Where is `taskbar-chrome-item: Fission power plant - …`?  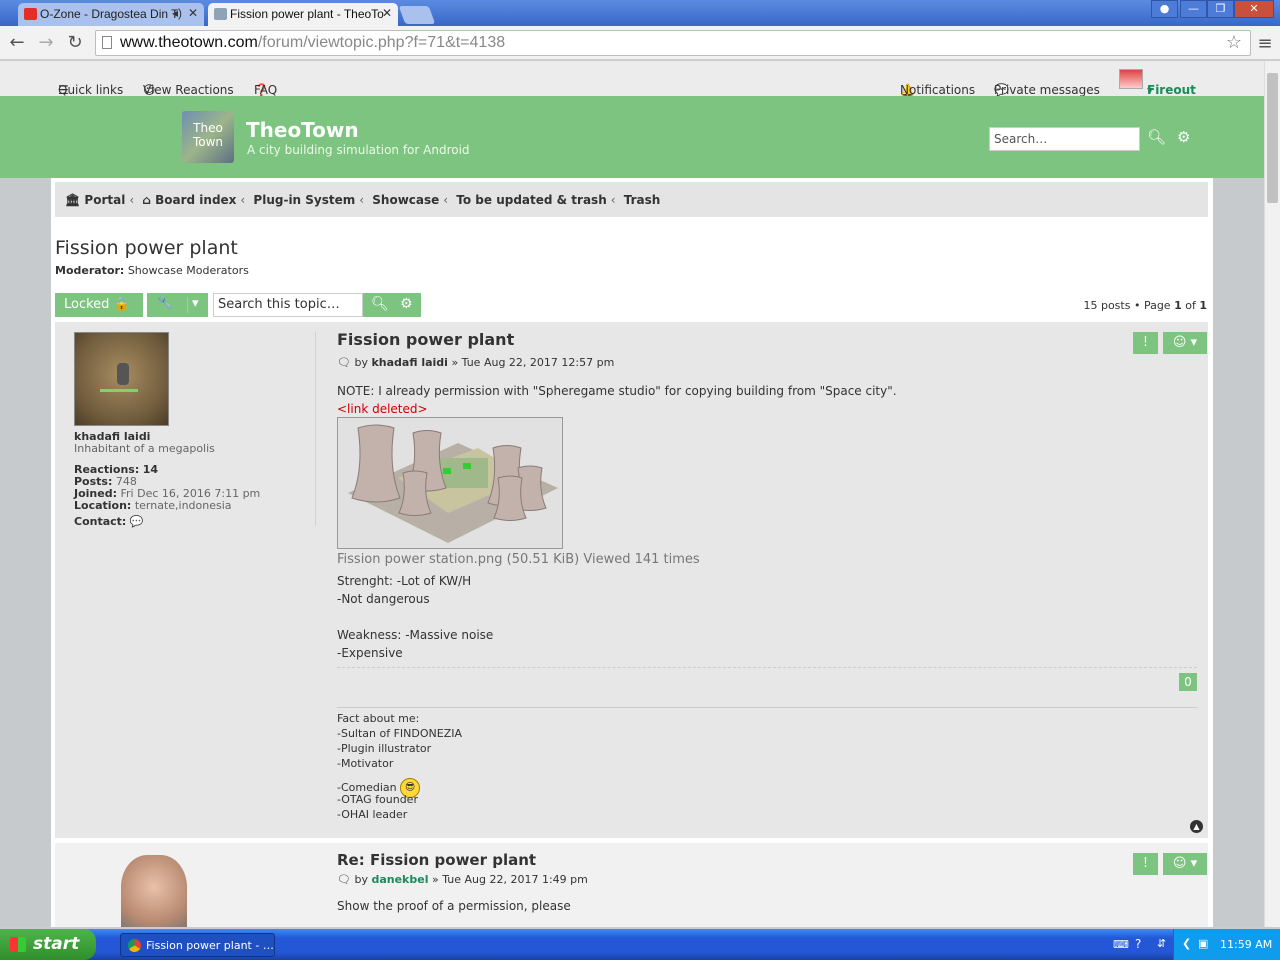 taskbar-chrome-item: Fission power plant - … is located at coordinates (197, 945).